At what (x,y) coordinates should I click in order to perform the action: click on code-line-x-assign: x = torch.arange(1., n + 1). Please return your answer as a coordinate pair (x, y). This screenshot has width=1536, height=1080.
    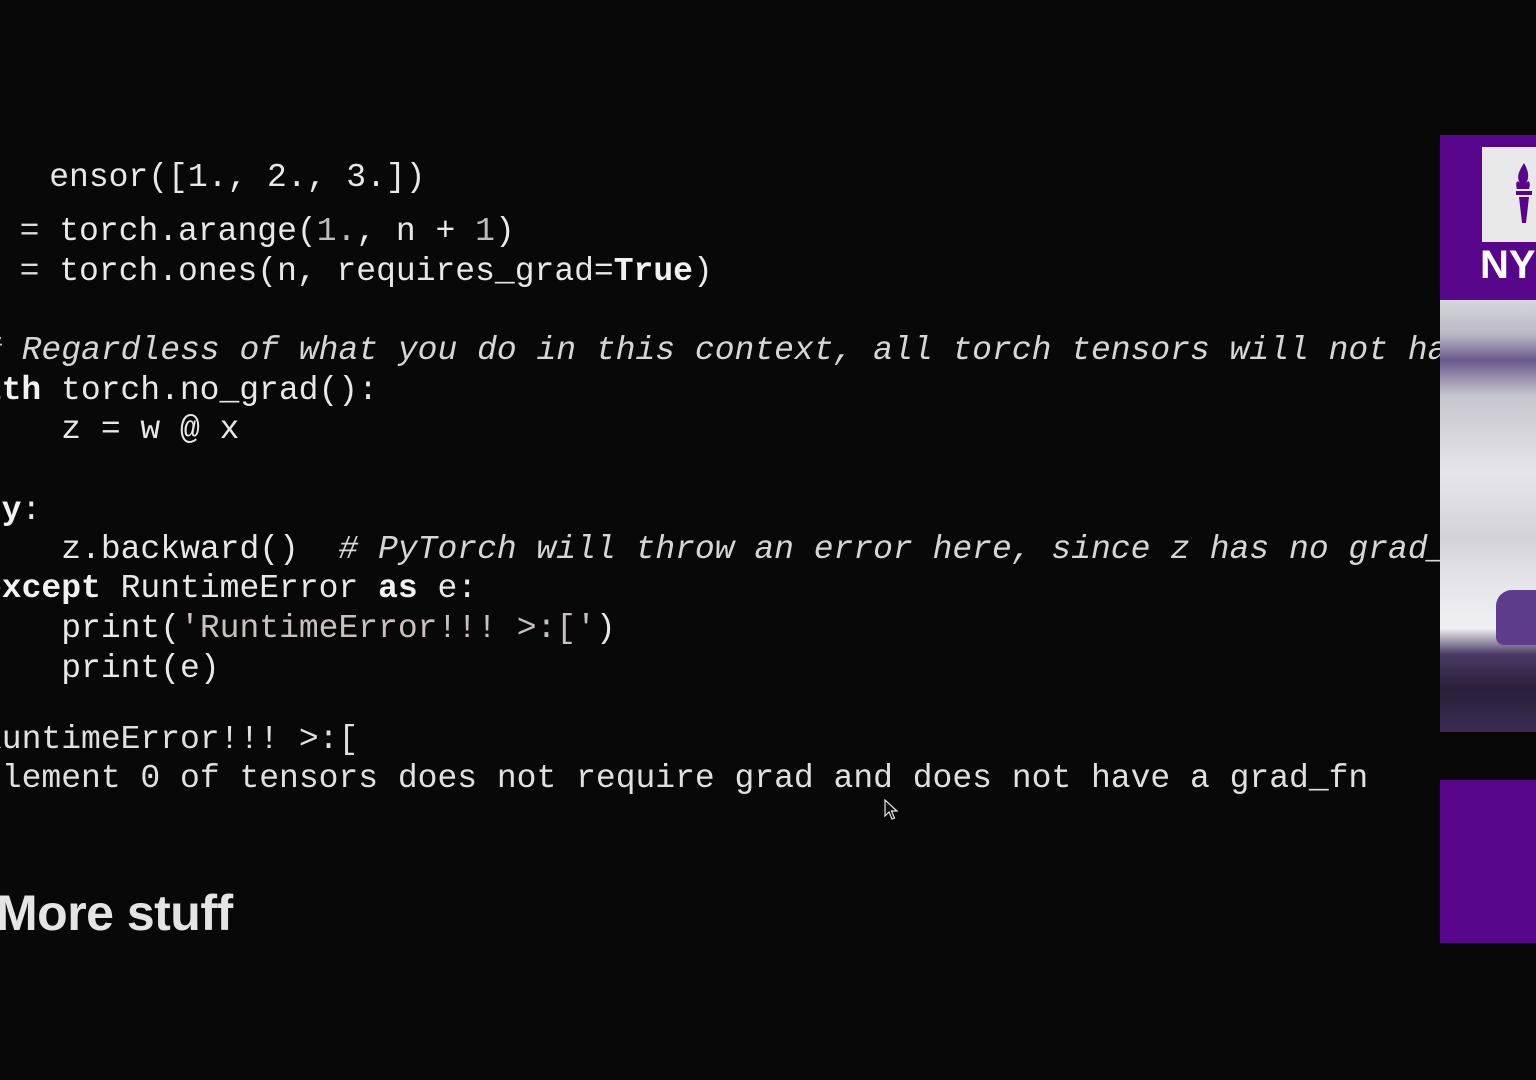
    Looking at the image, I should click on (257, 232).